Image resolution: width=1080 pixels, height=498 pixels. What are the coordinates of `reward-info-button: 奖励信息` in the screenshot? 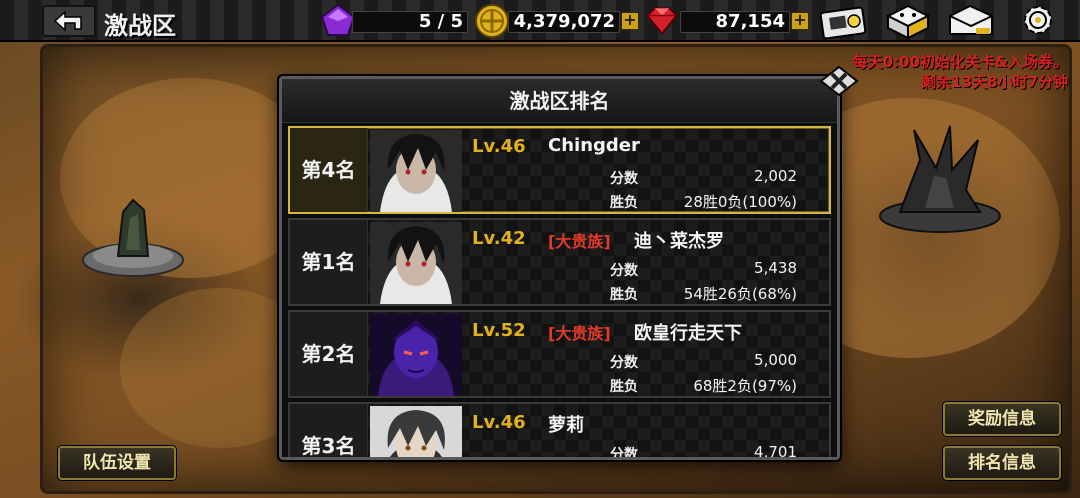 It's located at (1002, 419).